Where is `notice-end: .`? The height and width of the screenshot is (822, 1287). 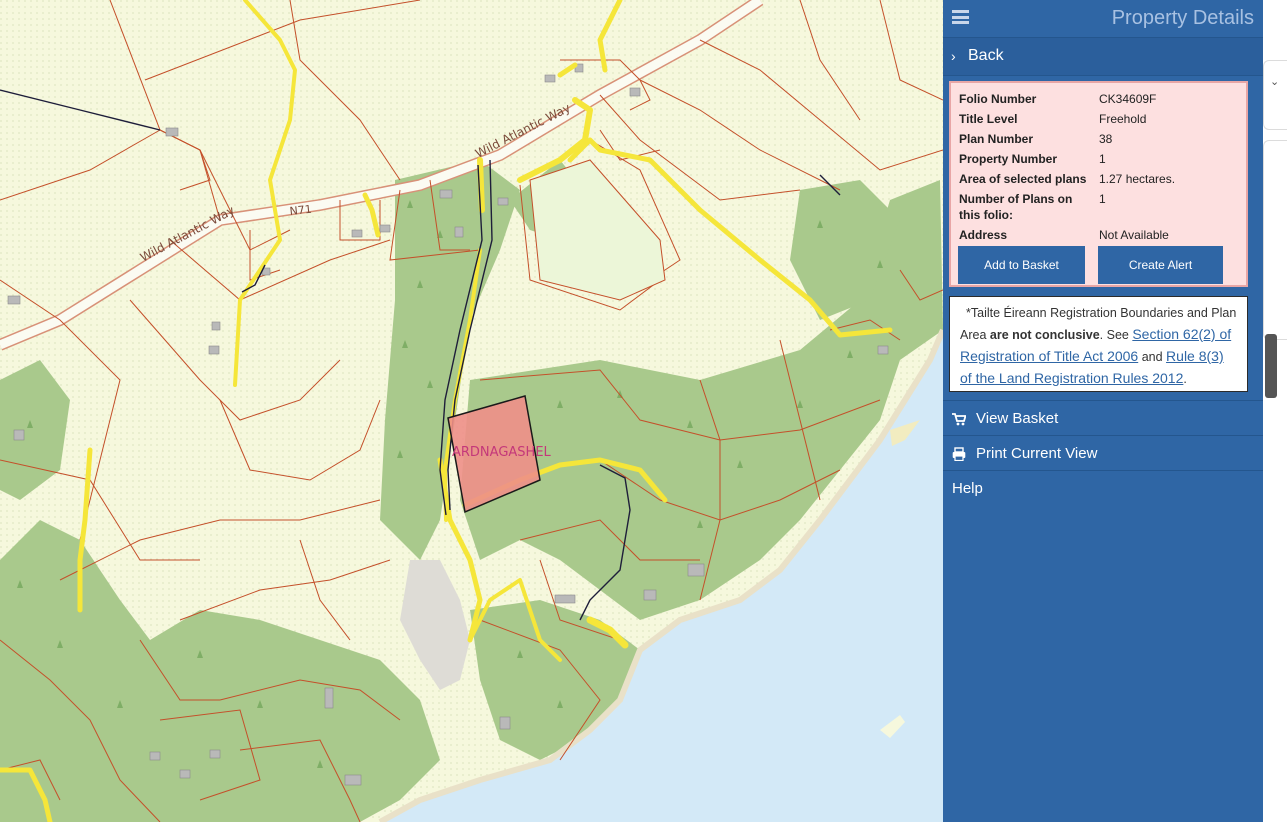 notice-end: . is located at coordinates (1185, 379).